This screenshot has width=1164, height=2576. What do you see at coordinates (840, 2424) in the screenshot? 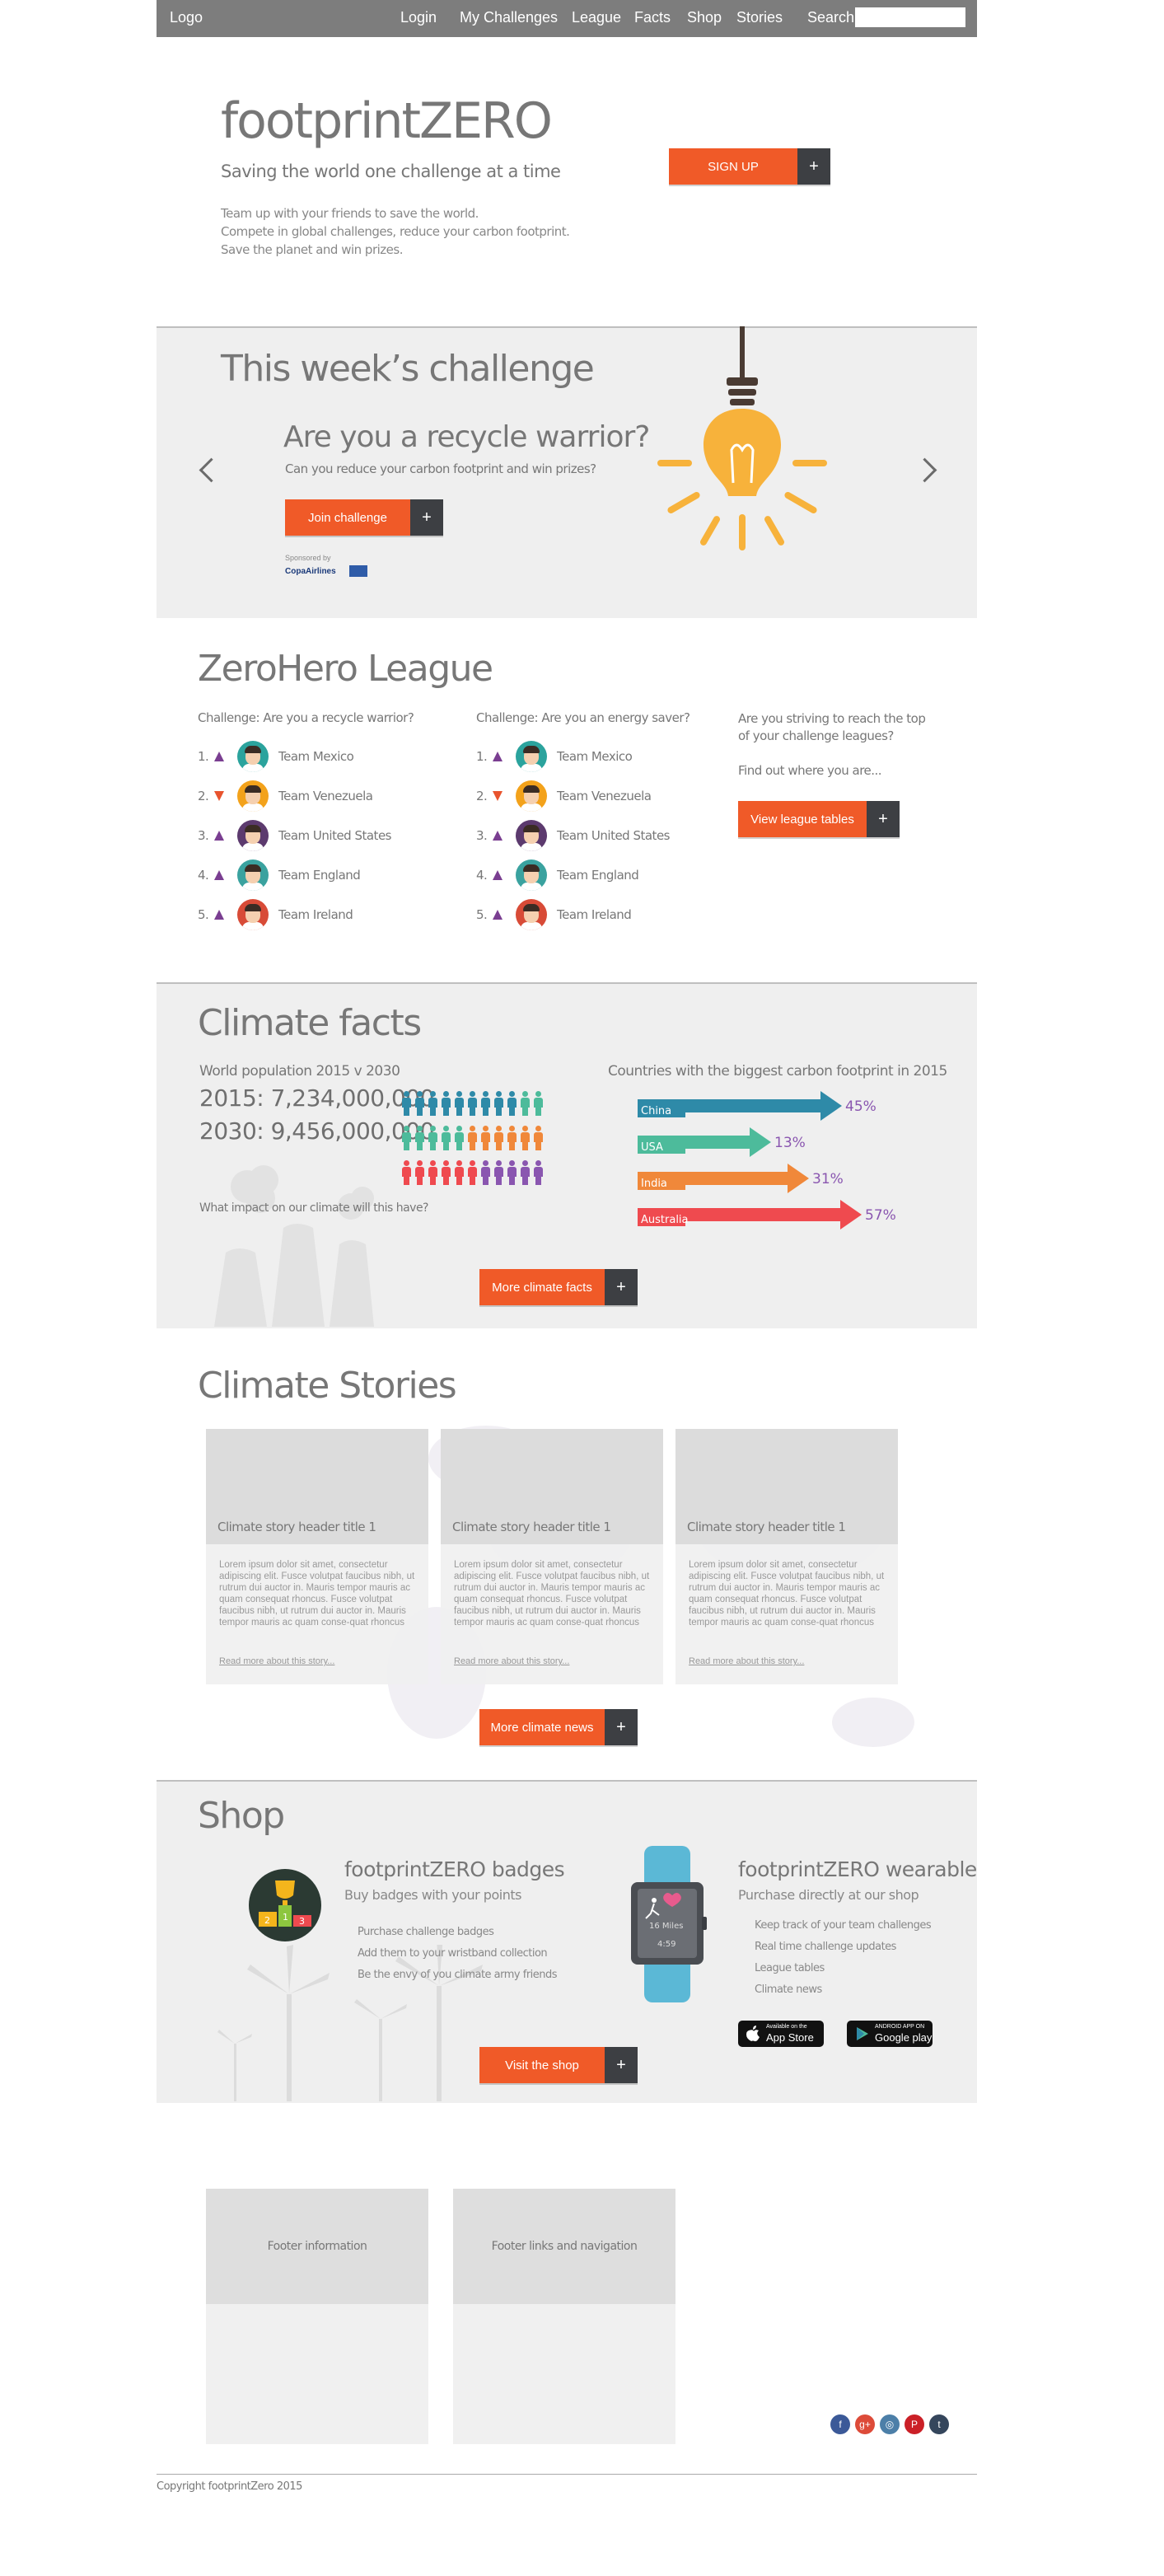
I see `facebook-icon: f` at bounding box center [840, 2424].